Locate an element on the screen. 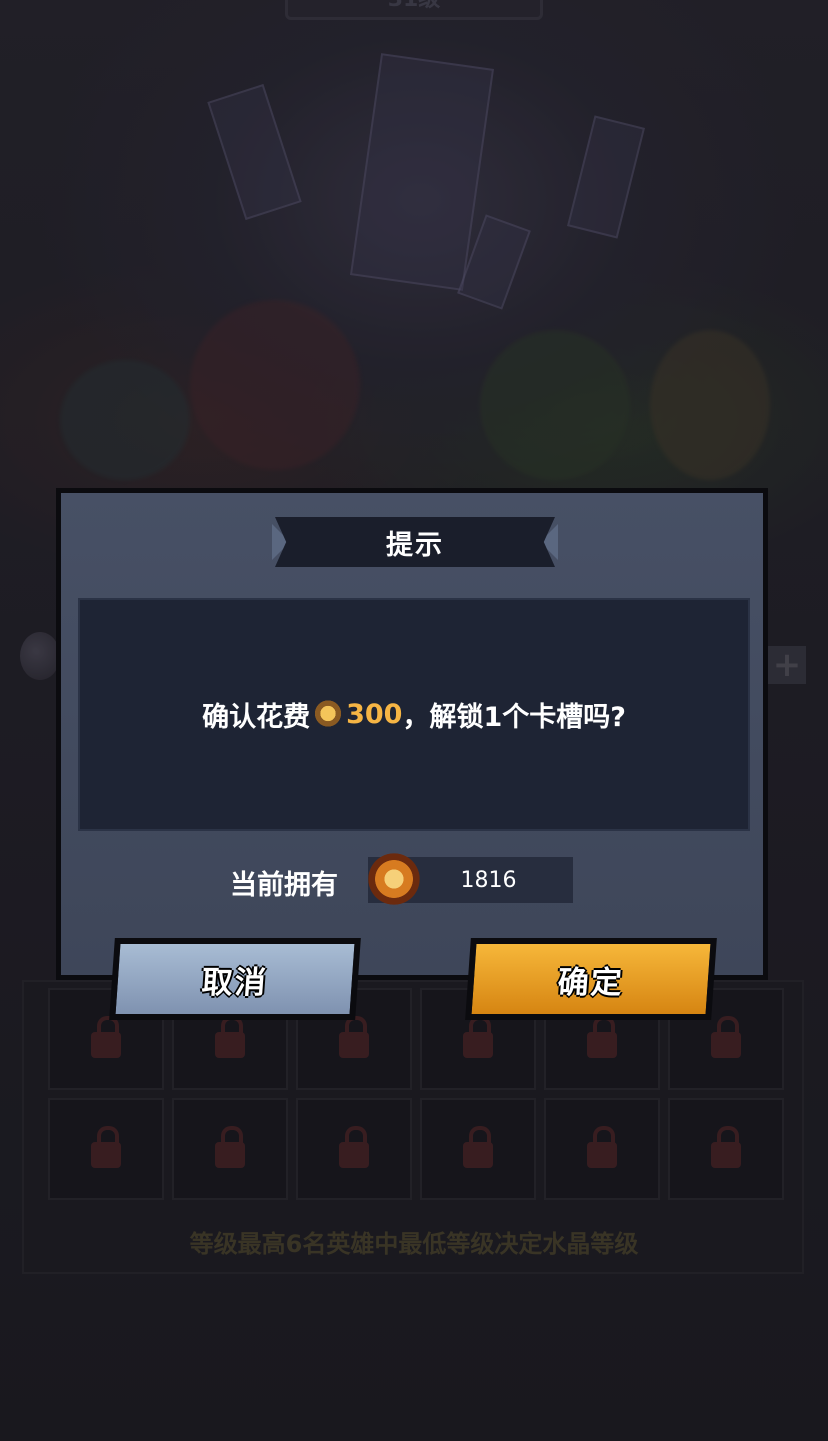 The width and height of the screenshot is (828, 1441). message-prefix: 确认花费 is located at coordinates (256, 717).